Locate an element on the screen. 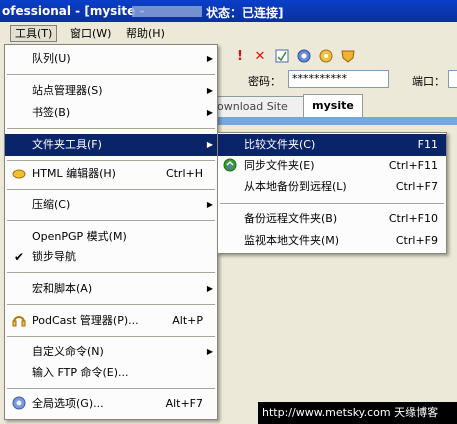 Image resolution: width=457 pixels, height=424 pixels. menu-item-shortcut: Ctrl+F10 is located at coordinates (413, 218).